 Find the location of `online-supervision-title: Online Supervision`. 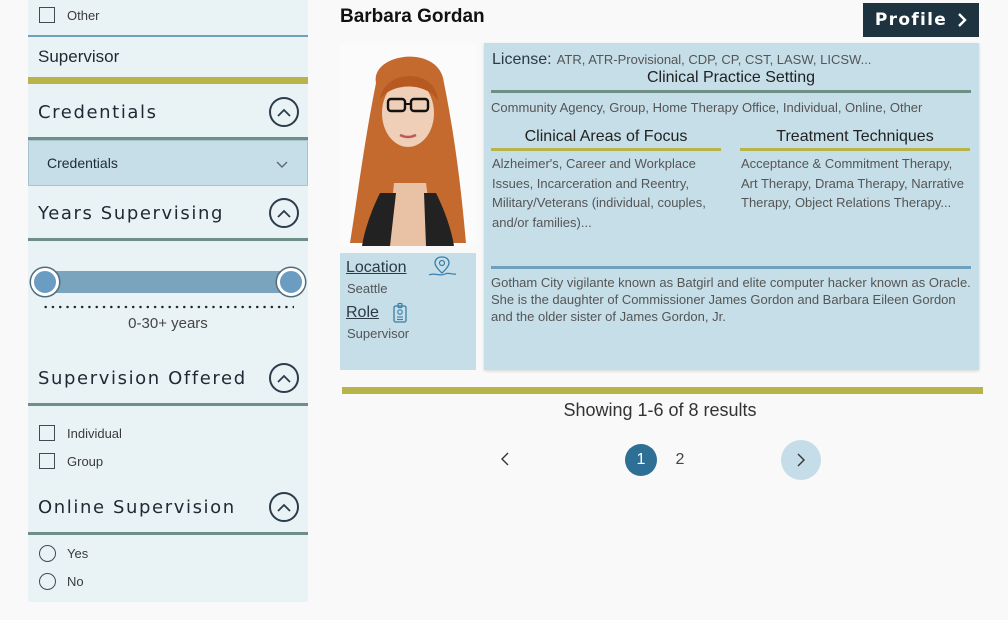

online-supervision-title: Online Supervision is located at coordinates (137, 507).